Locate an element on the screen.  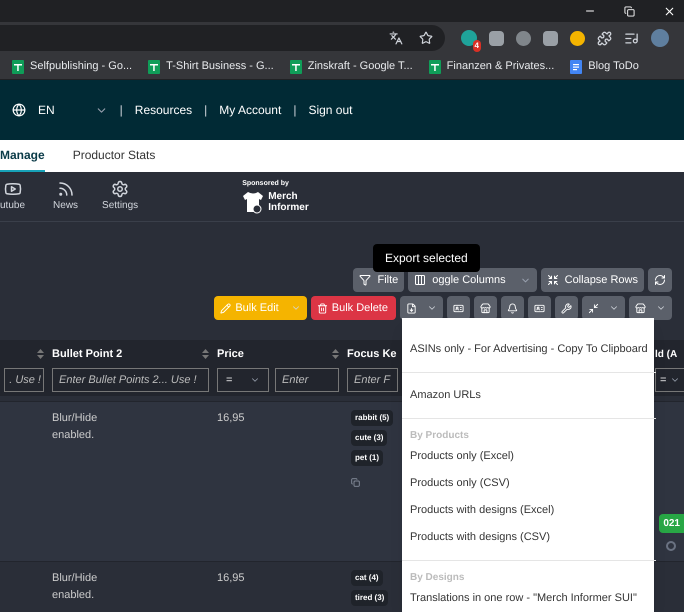
translate-icon is located at coordinates (396, 38).